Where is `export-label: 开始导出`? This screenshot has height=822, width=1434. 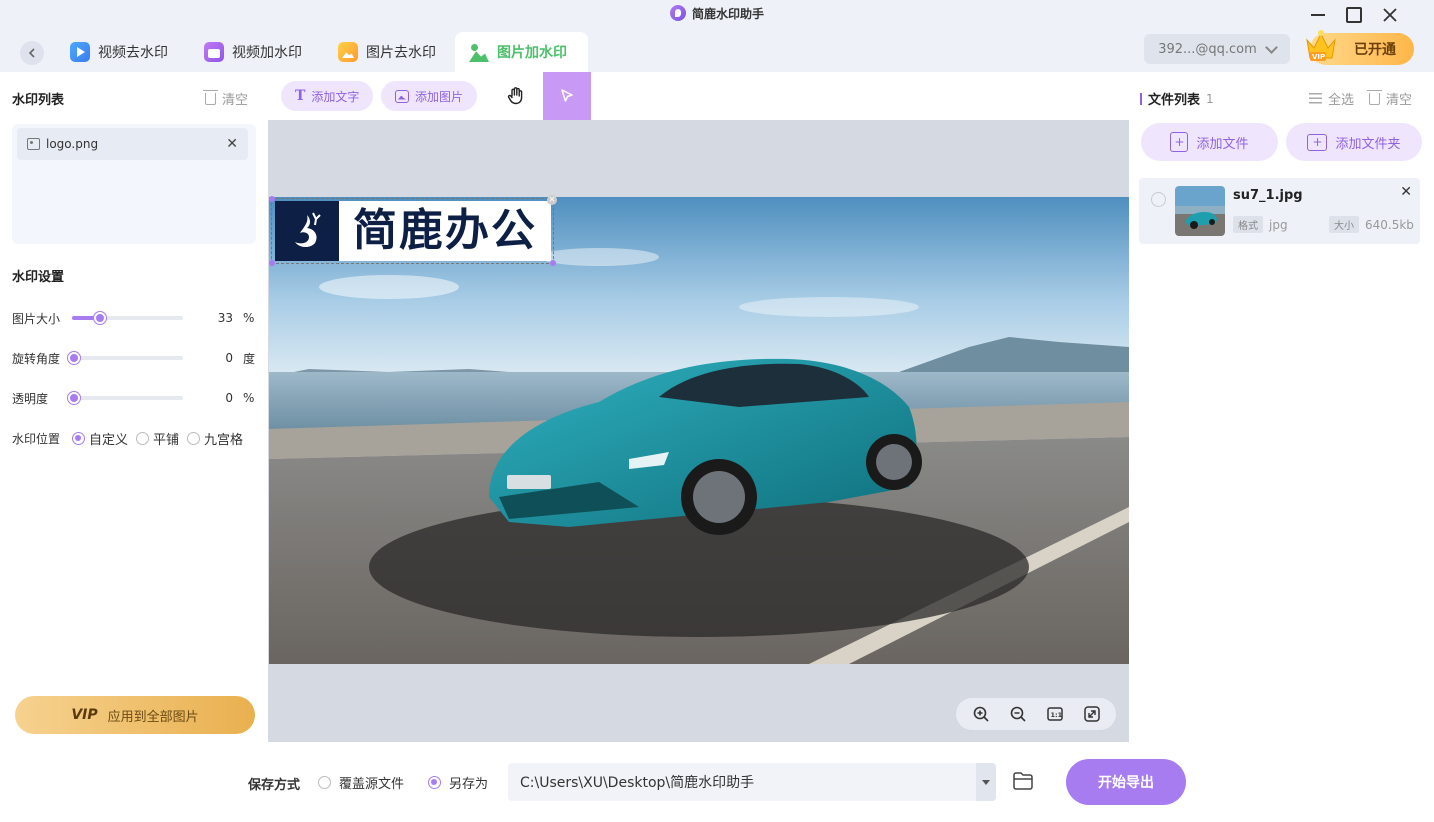 export-label: 开始导出 is located at coordinates (1126, 783).